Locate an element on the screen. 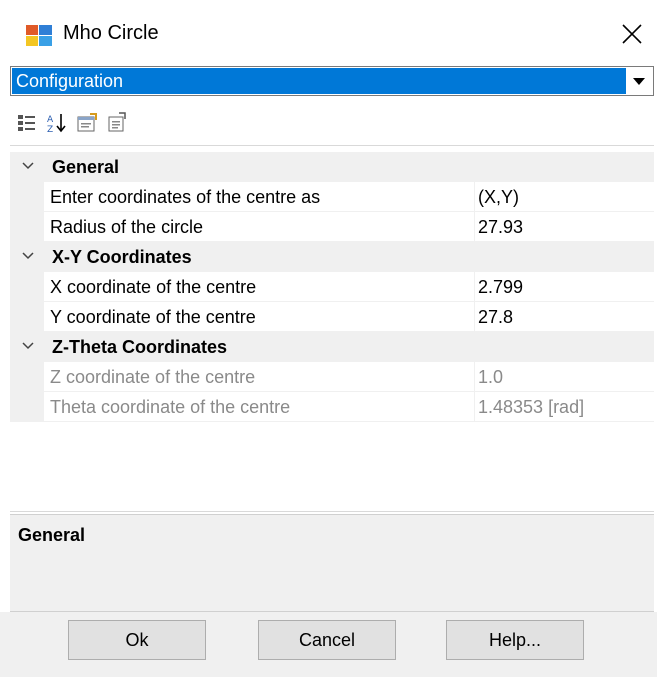 The height and width of the screenshot is (677, 657). category-label: X-Y Coordinates is located at coordinates (122, 257).